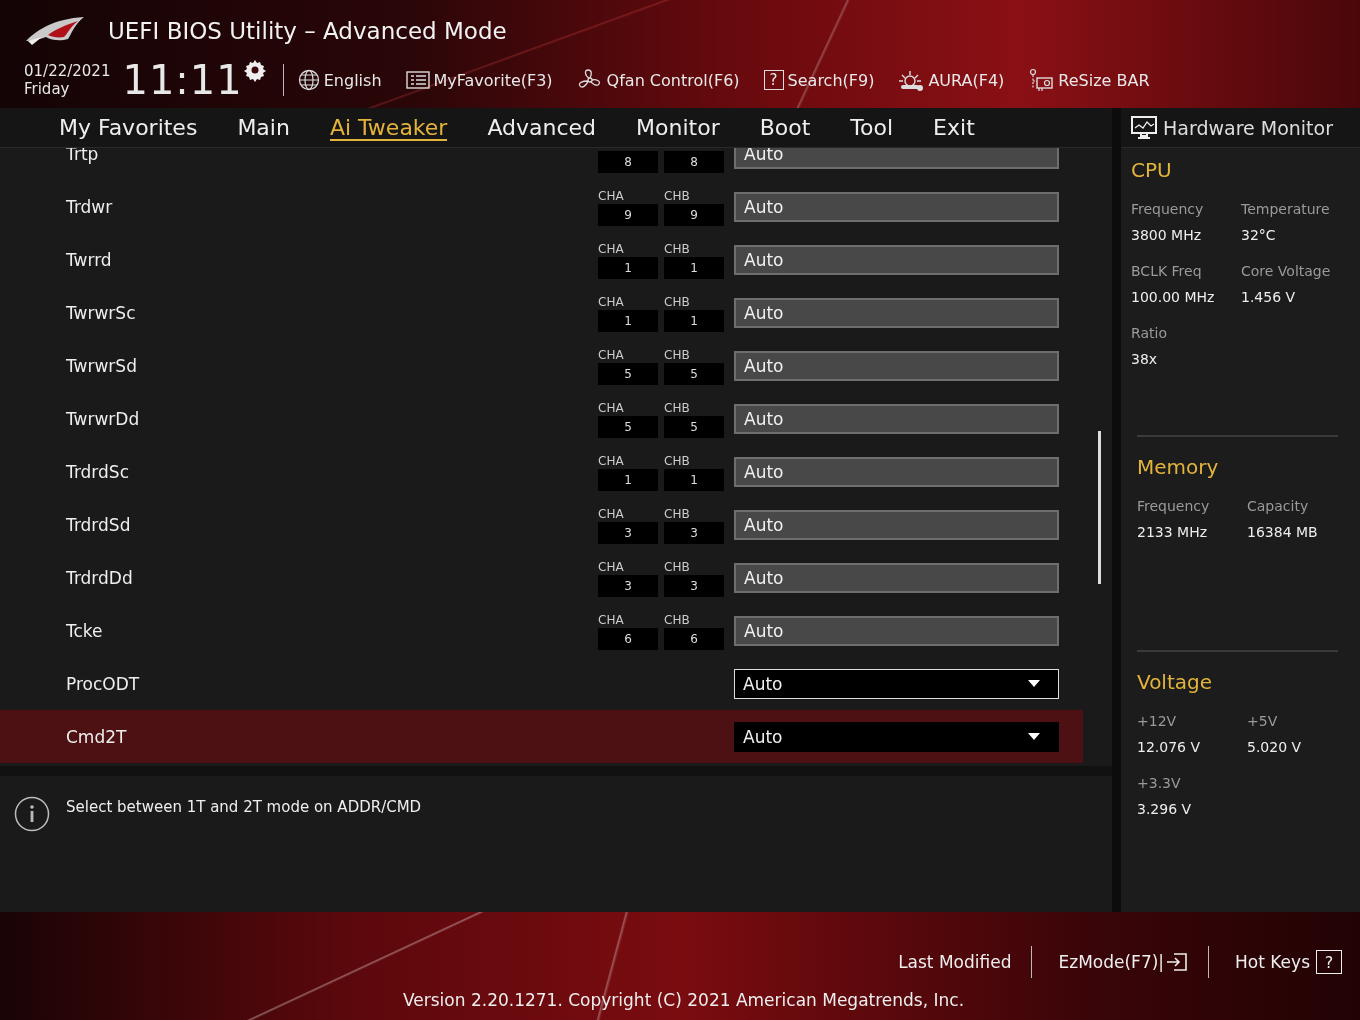  Describe the element at coordinates (1165, 809) in the screenshot. I see `reading-value: 3.296 V` at that location.